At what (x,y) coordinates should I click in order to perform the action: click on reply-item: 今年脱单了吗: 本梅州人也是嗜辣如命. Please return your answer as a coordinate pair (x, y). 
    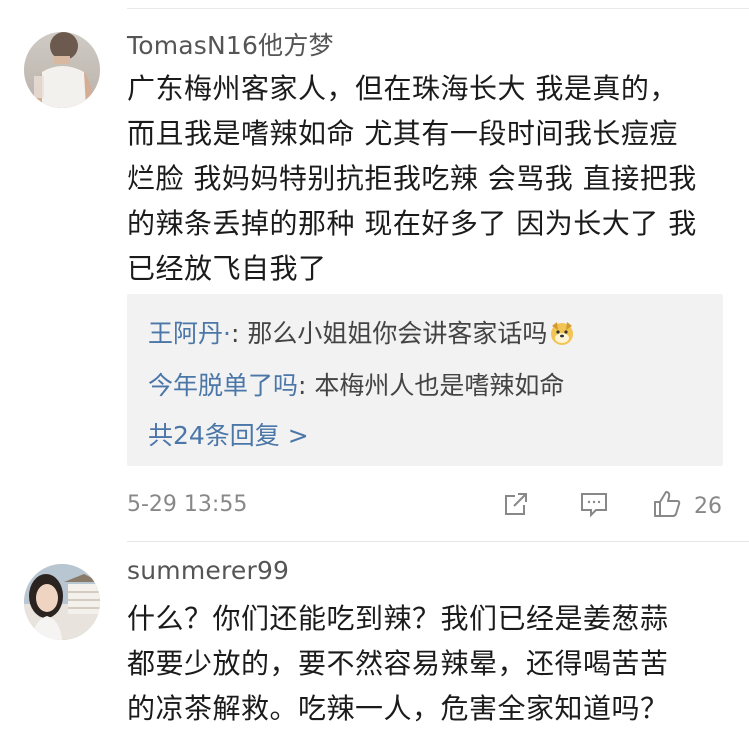
    Looking at the image, I should click on (356, 384).